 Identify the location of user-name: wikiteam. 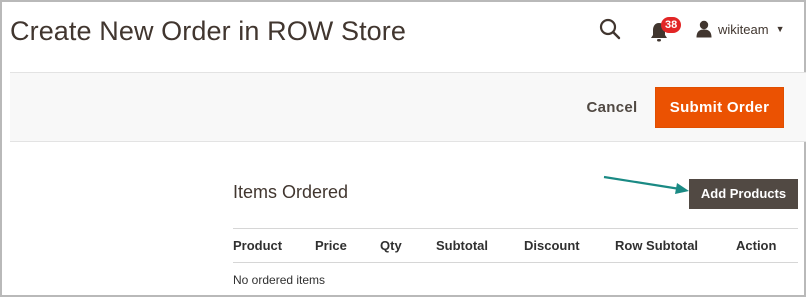
(743, 29).